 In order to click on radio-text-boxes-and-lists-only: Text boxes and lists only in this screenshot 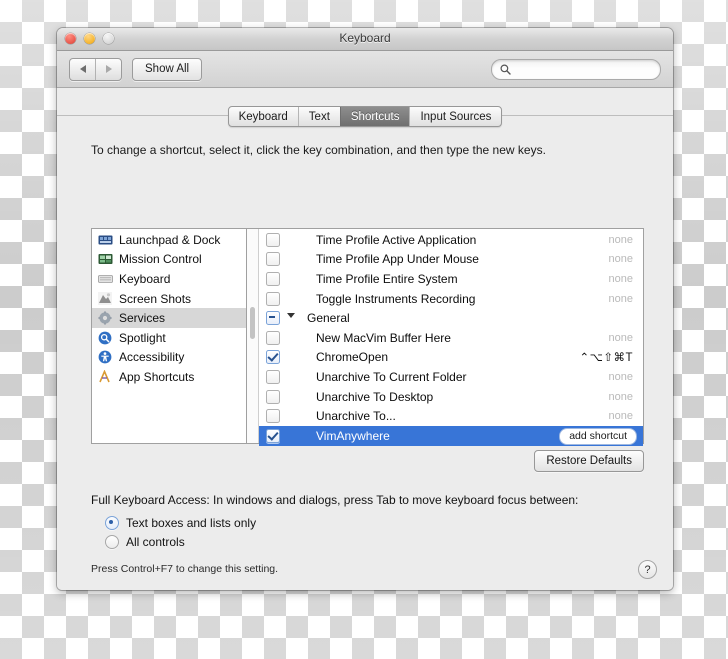, I will do `click(180, 523)`.